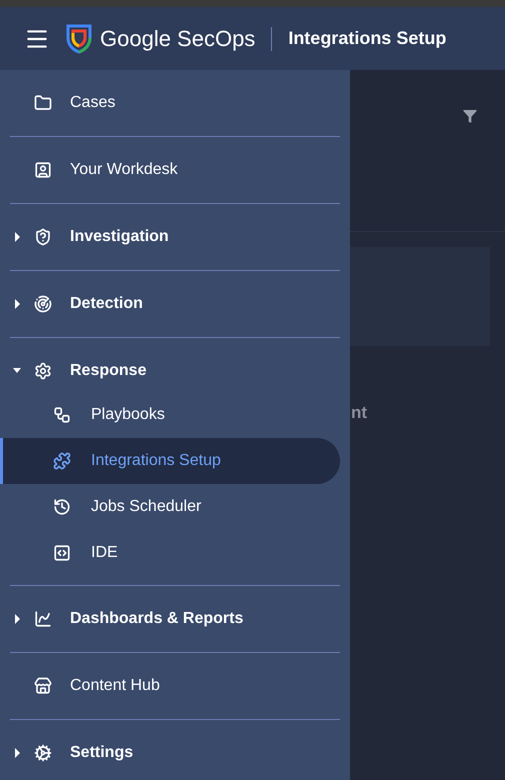 This screenshot has height=780, width=505. I want to click on nav-subitem: IDE, so click(170, 553).